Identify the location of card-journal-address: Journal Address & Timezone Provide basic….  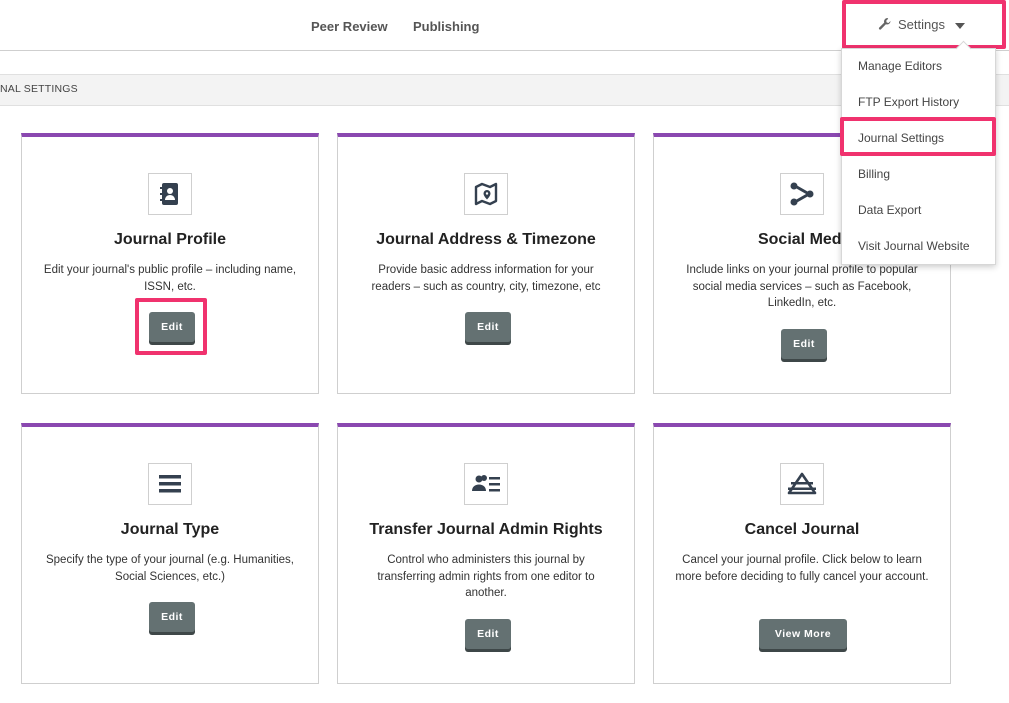
(486, 263).